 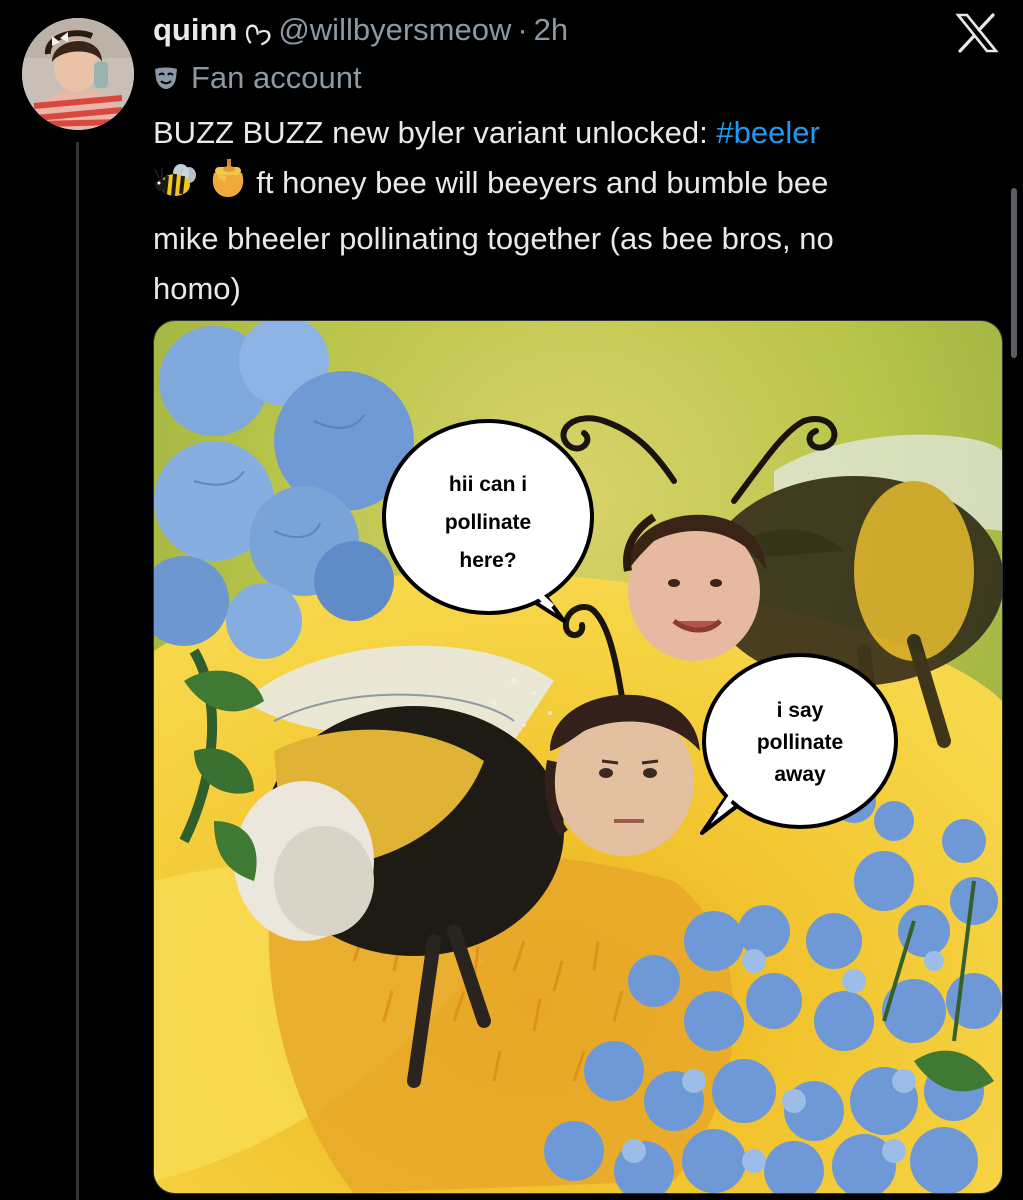 I want to click on account-label: Fan account, so click(x=257, y=78).